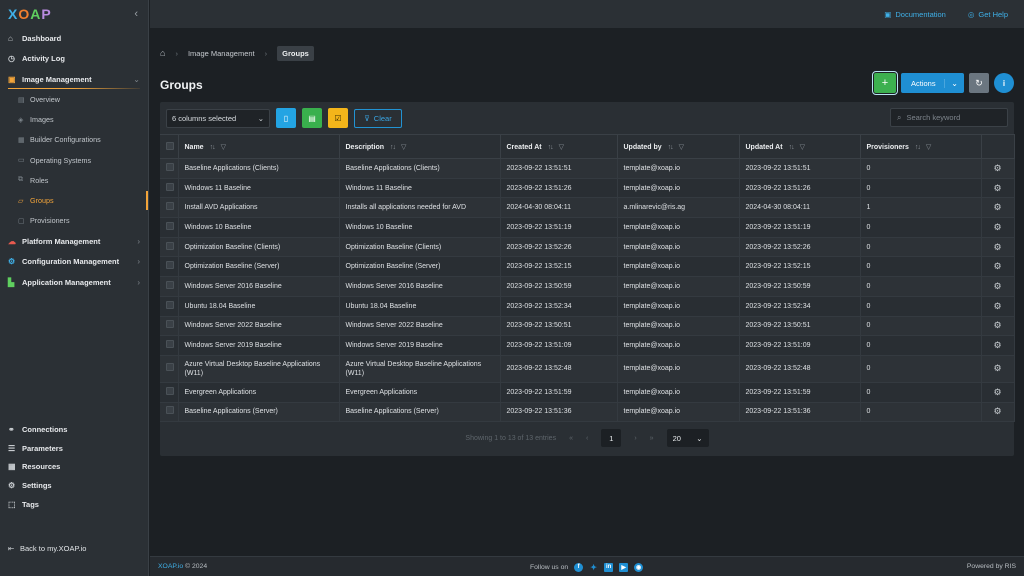  Describe the element at coordinates (1004, 83) in the screenshot. I see `info-button: i` at that location.